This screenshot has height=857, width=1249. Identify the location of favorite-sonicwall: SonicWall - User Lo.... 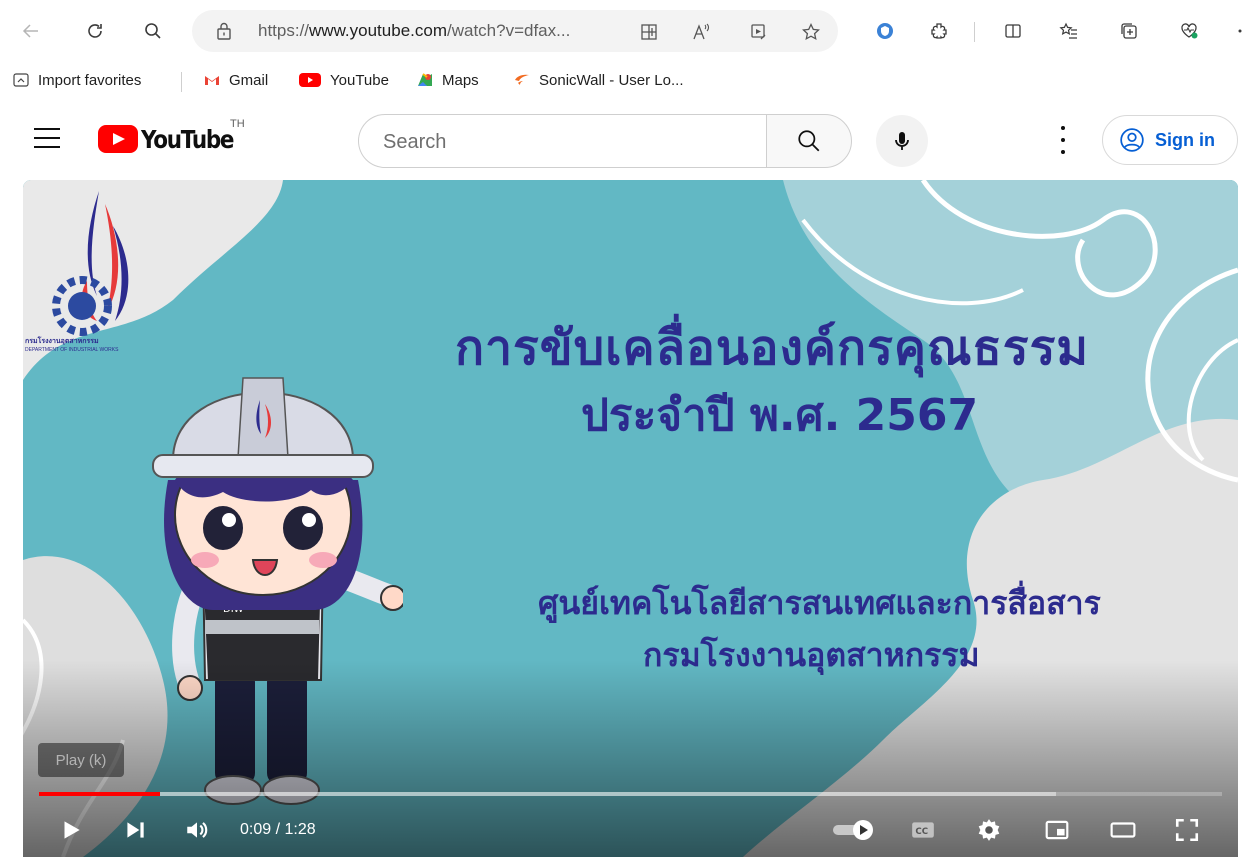
(598, 80).